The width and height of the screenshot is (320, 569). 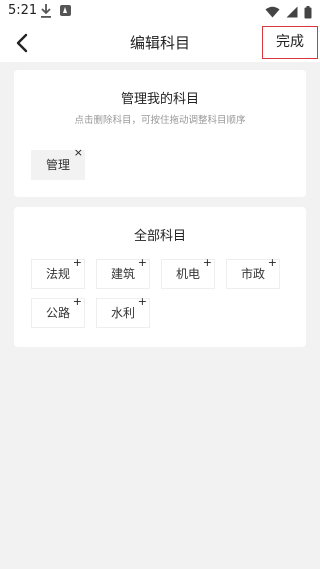 I want to click on remove-icon: ×, so click(x=78, y=153).